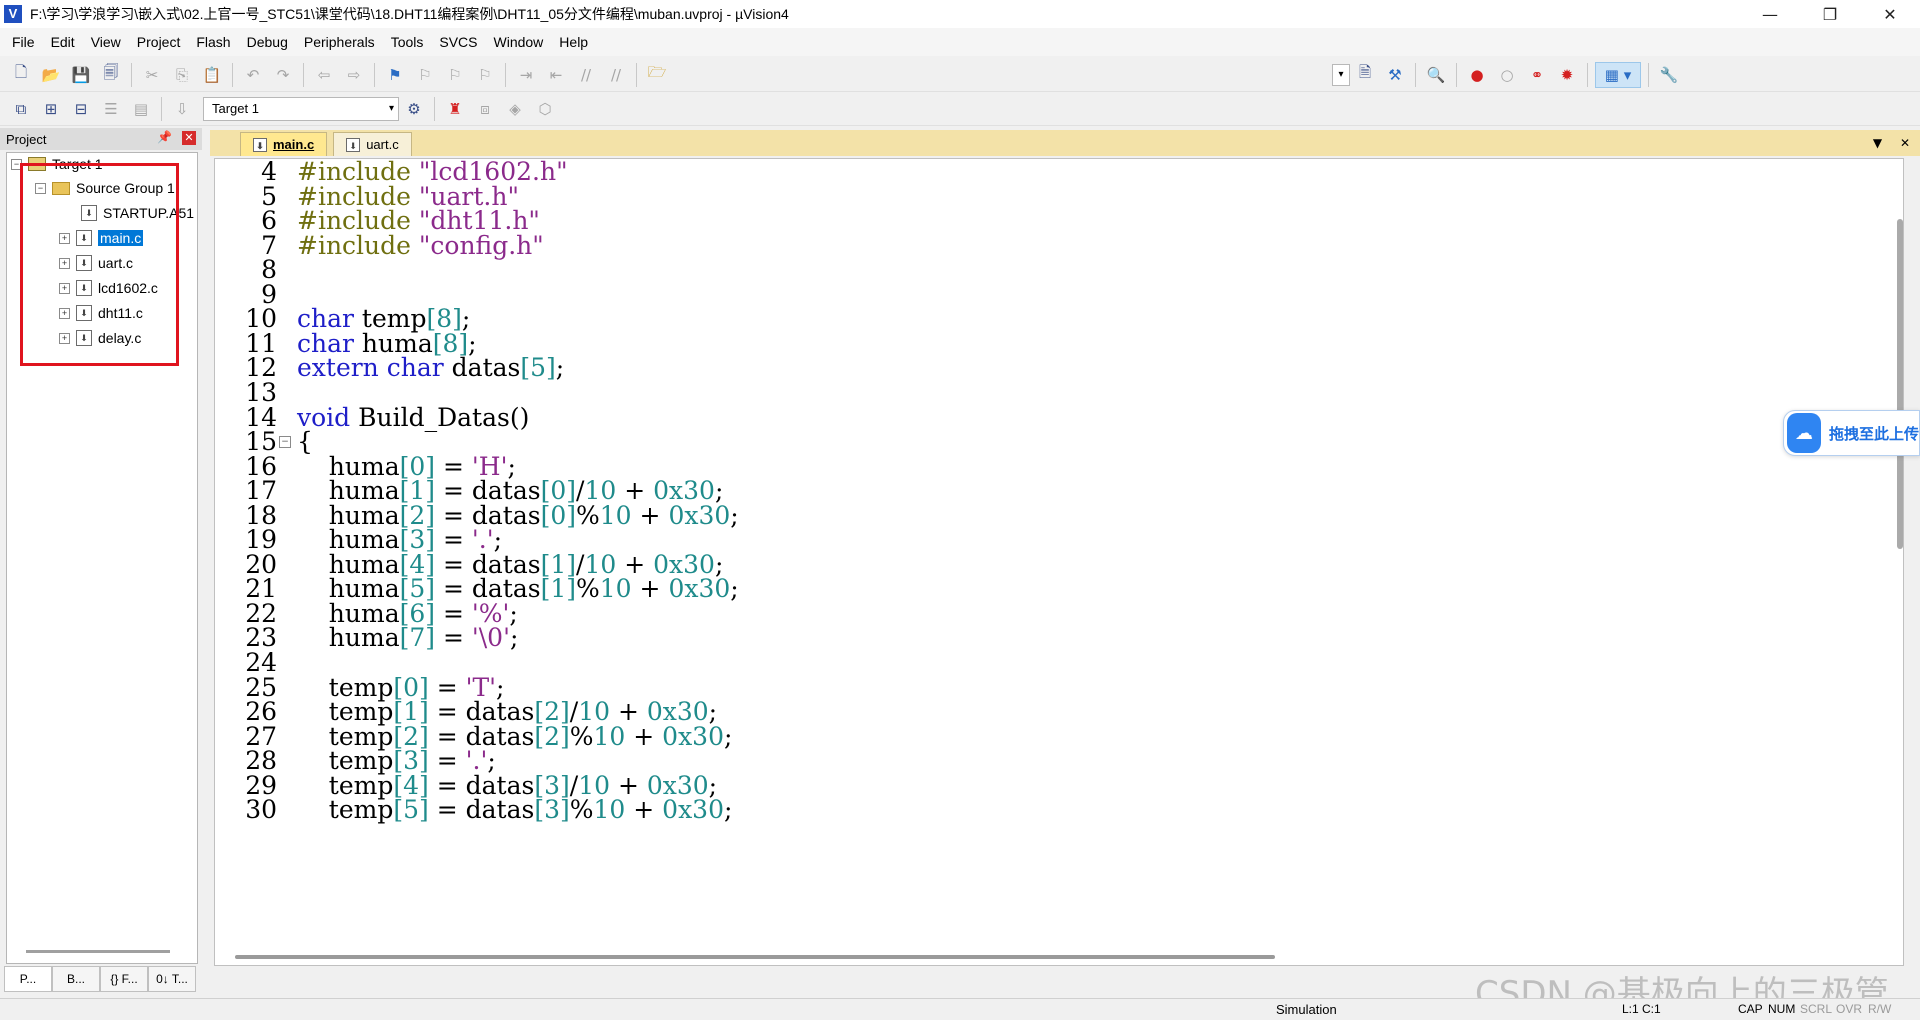 The image size is (1920, 1020). What do you see at coordinates (586, 75) in the screenshot?
I see `comment-icon: //` at bounding box center [586, 75].